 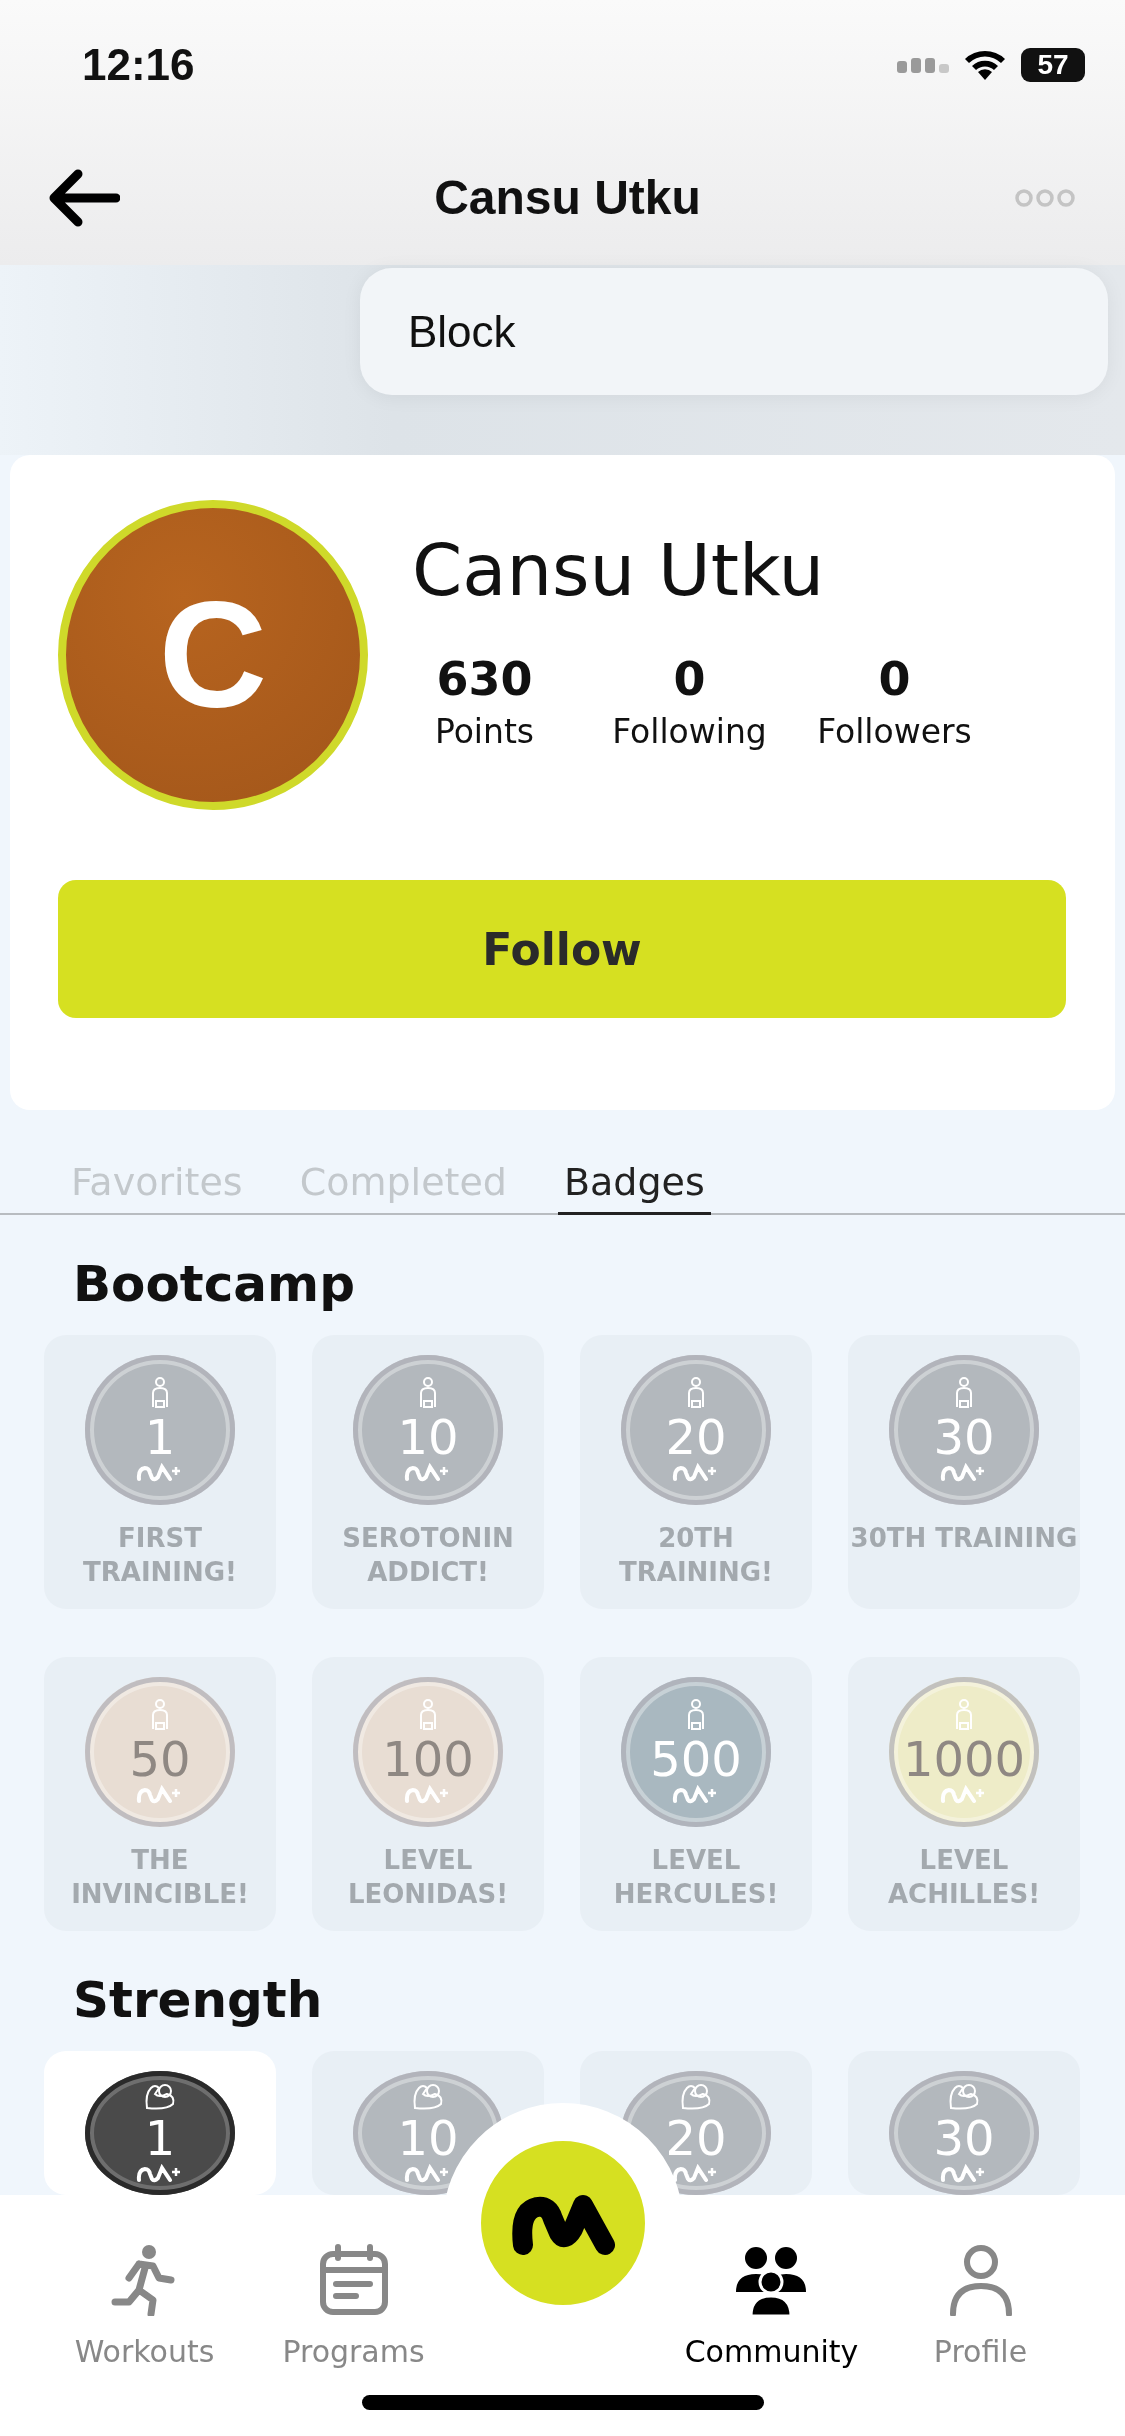 I want to click on badge-number: 50, so click(x=160, y=1759).